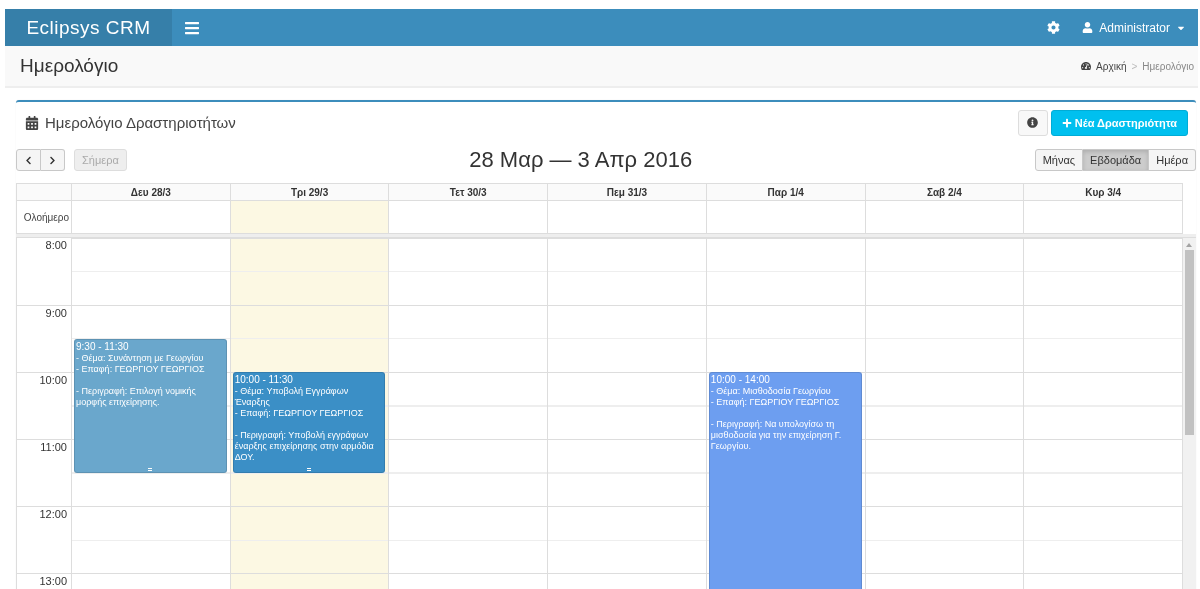 The height and width of the screenshot is (589, 1200). I want to click on calendar-event: 10:00 - 11:30 - Θέμα: Υποβολή Εγγράφων Έναρξης - Επαφή: ΓΕΩΡΓΙΟΥ ΓΕΩΡΓΙΟΣ - Περιγραφή: Υποβολή εγγράφων έναρξης επιχείρησης στην αρμόδια ΔΟΥ., so click(309, 422).